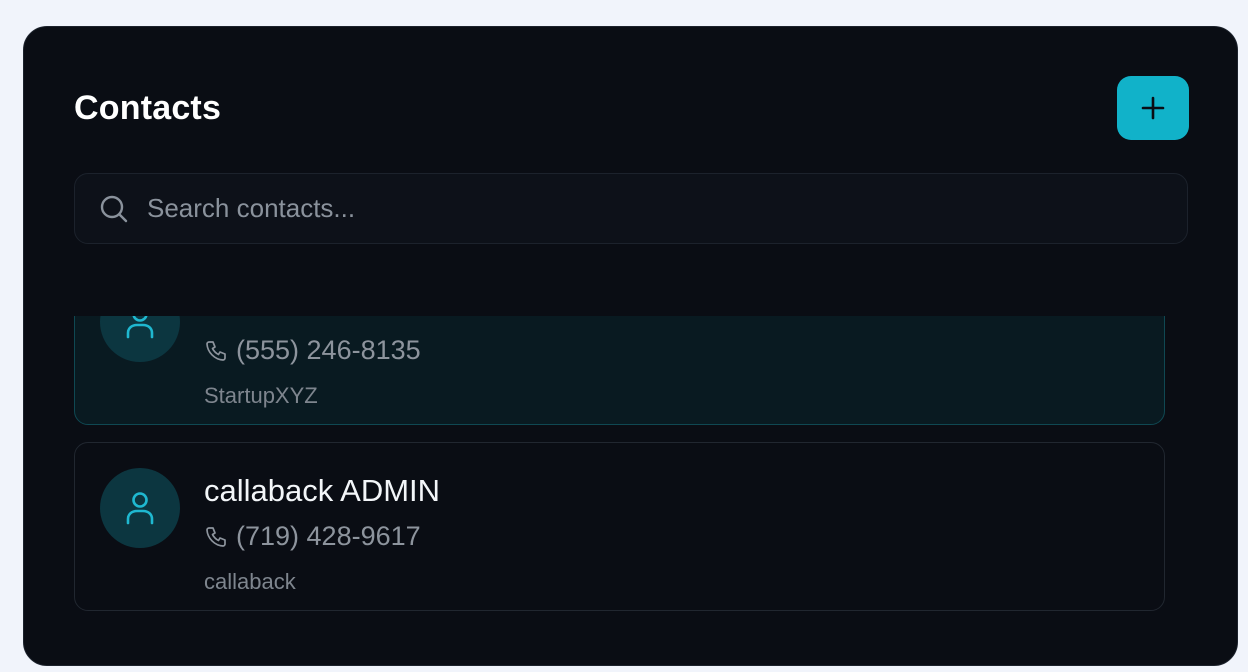 This screenshot has height=672, width=1248. I want to click on search-input, so click(657, 208).